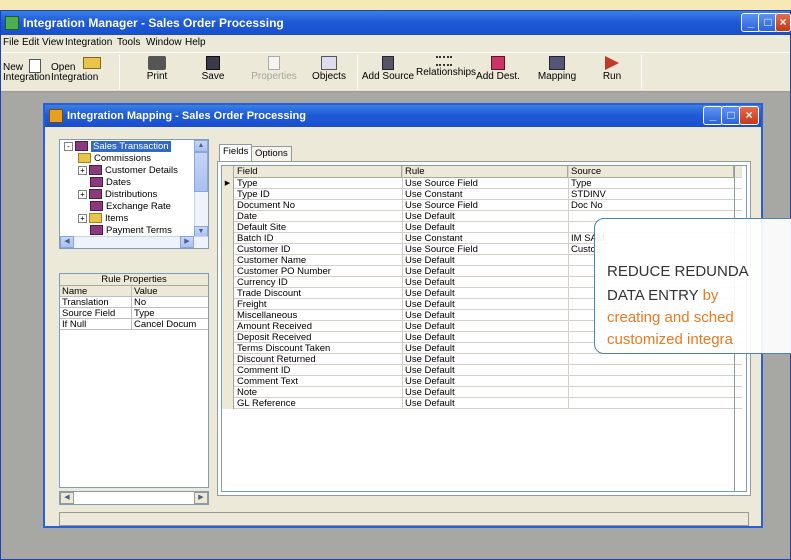  I want to click on grid-row: GL Reference Use Default, so click(482, 403).